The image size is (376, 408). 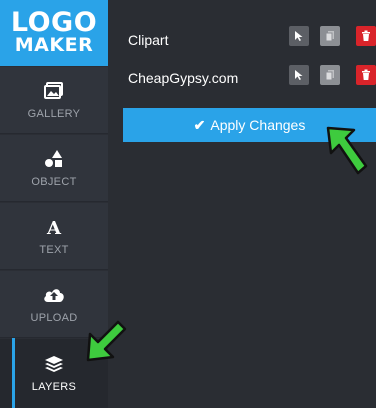 I want to click on sidebar-item-object: OBJECT, so click(x=54, y=168).